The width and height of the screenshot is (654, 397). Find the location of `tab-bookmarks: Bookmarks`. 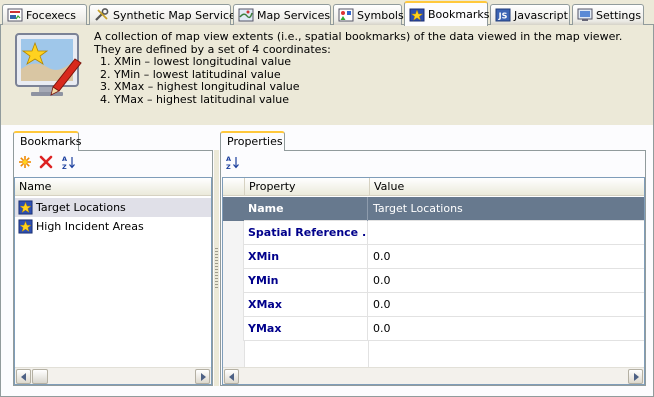

tab-bookmarks: Bookmarks is located at coordinates (447, 13).